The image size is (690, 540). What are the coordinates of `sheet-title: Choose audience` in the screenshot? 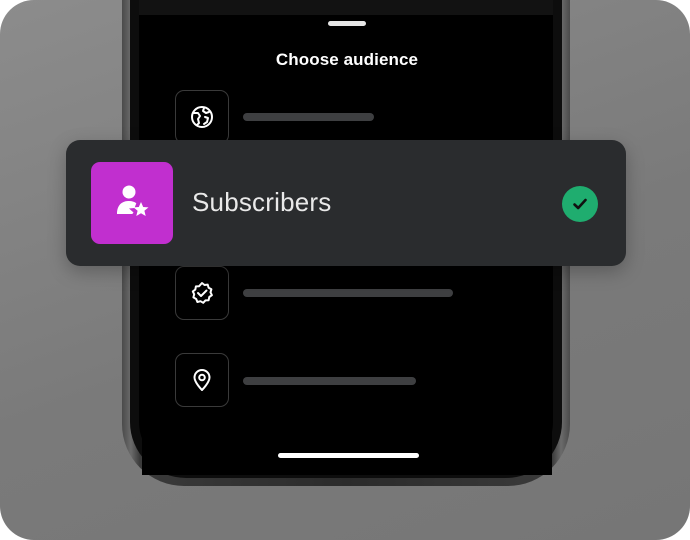 It's located at (347, 59).